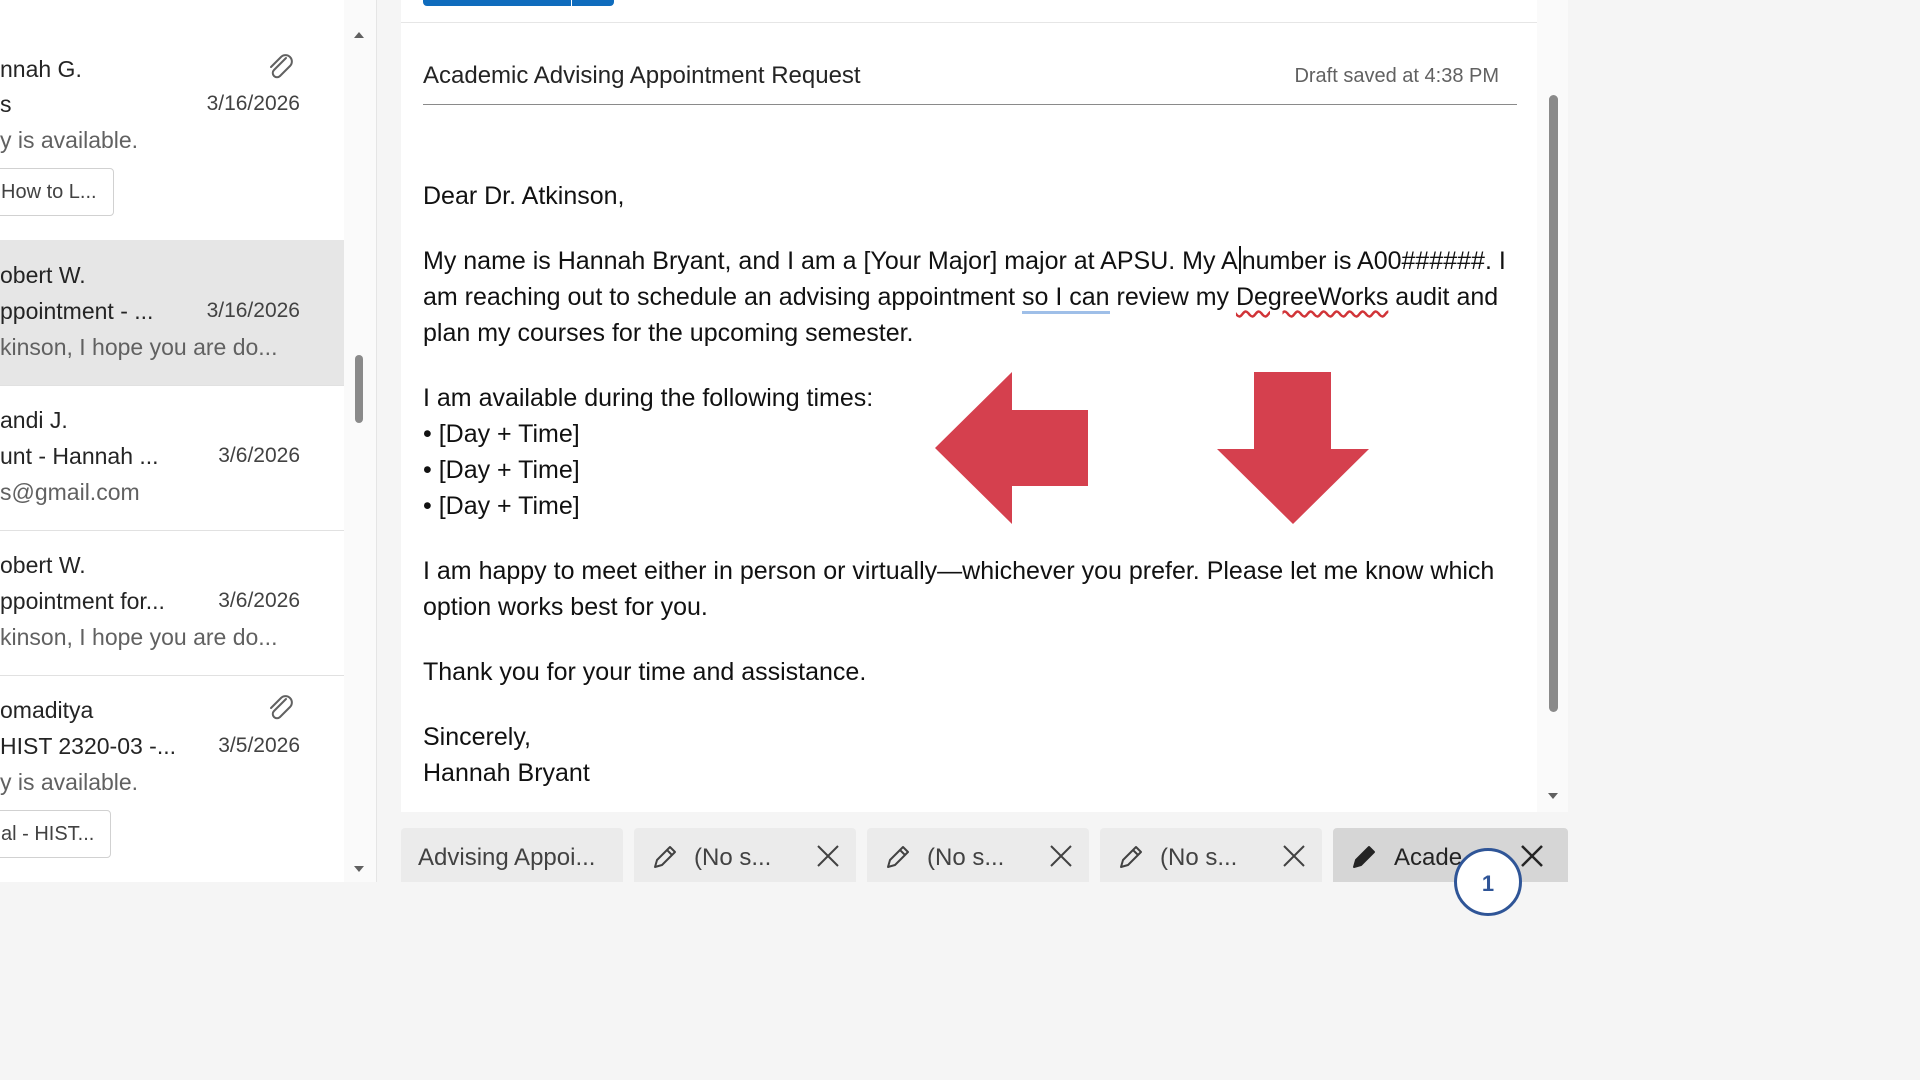 Image resolution: width=1920 pixels, height=1080 pixels. What do you see at coordinates (506, 773) in the screenshot?
I see `signature-name: Hannah Bryant` at bounding box center [506, 773].